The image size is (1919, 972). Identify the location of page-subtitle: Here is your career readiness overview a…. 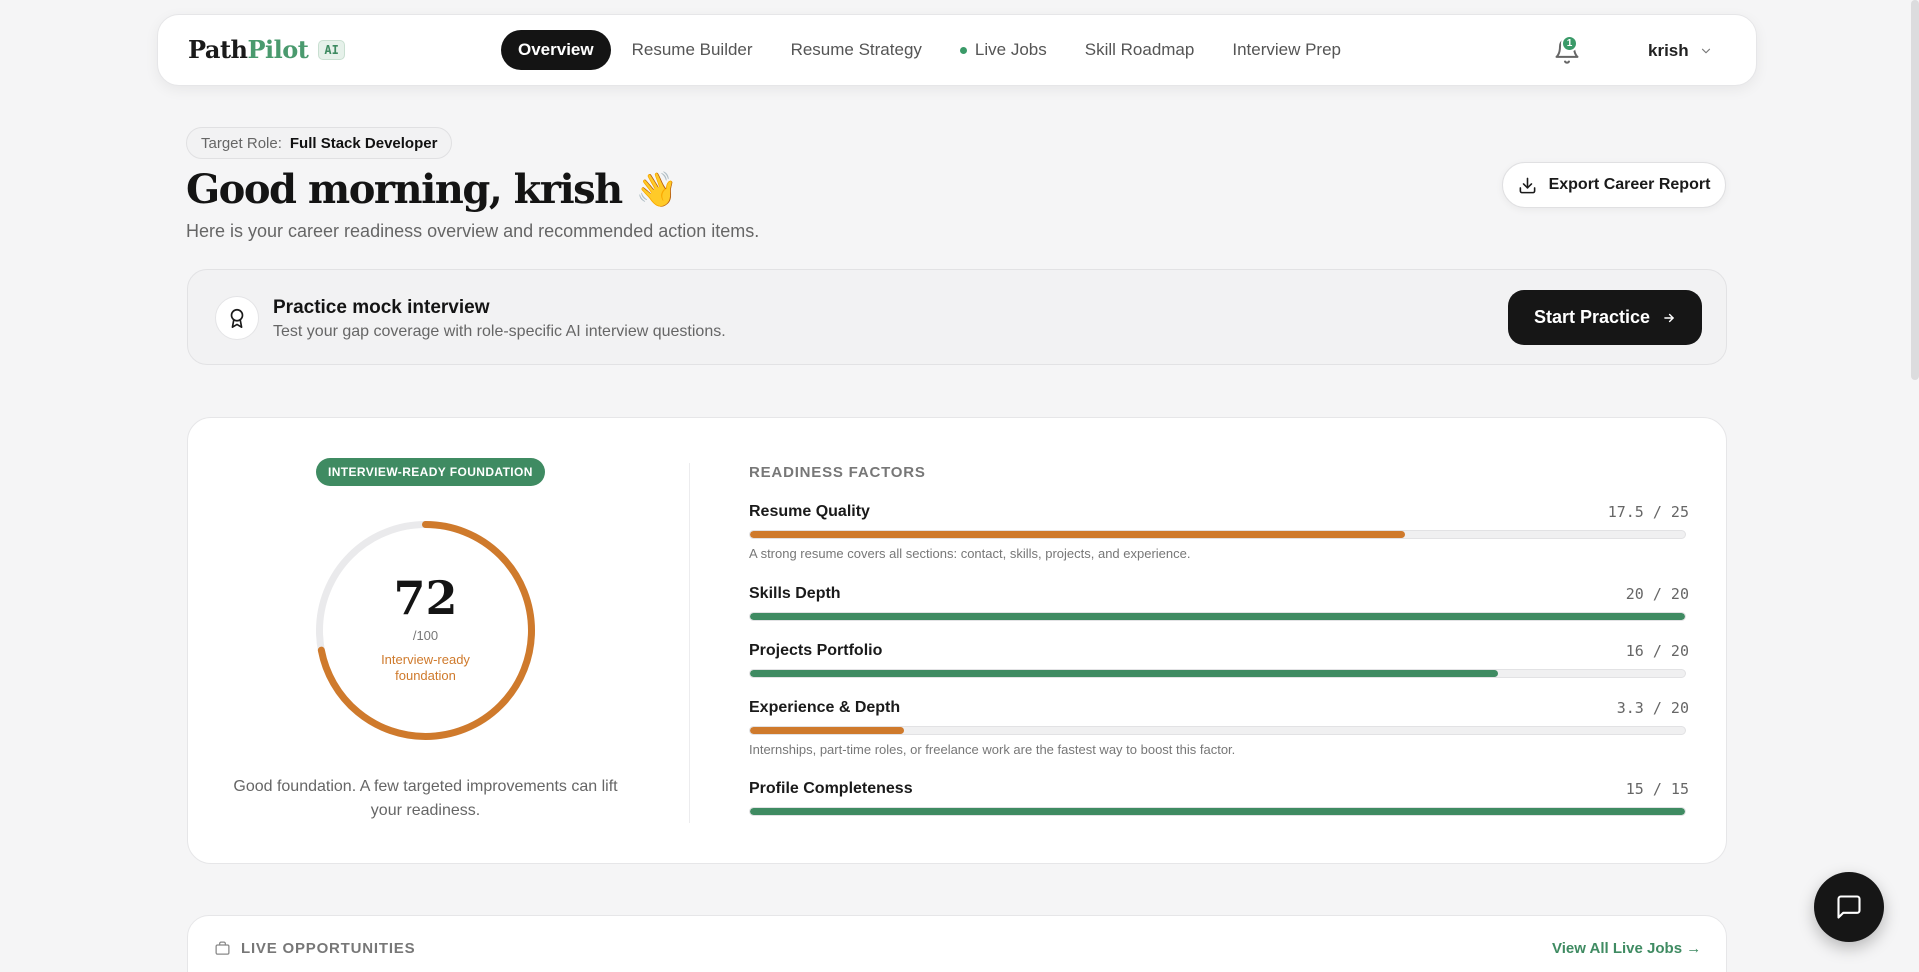
(473, 231).